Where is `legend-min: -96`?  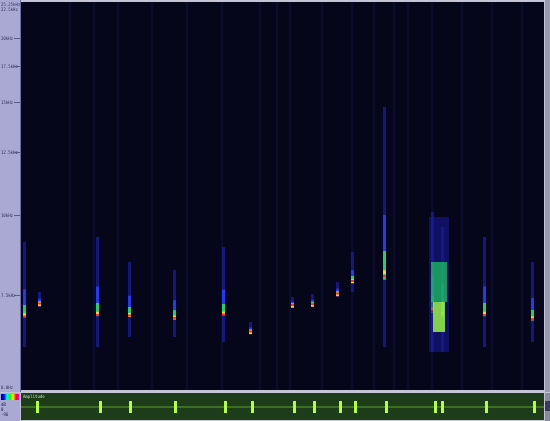
legend-min: -96 is located at coordinates (5, 414).